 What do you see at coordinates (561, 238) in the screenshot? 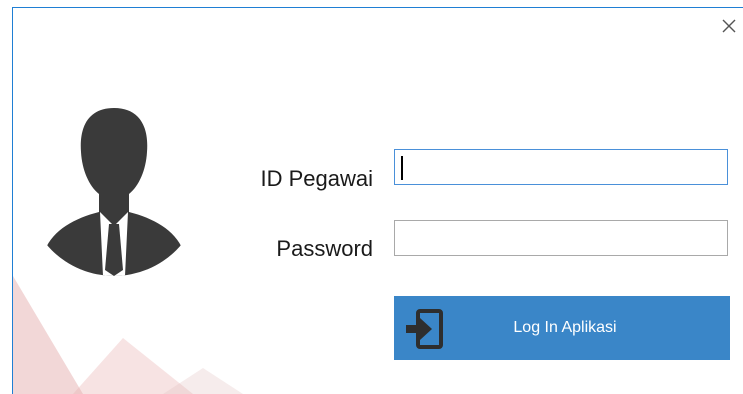
I see `password-input` at bounding box center [561, 238].